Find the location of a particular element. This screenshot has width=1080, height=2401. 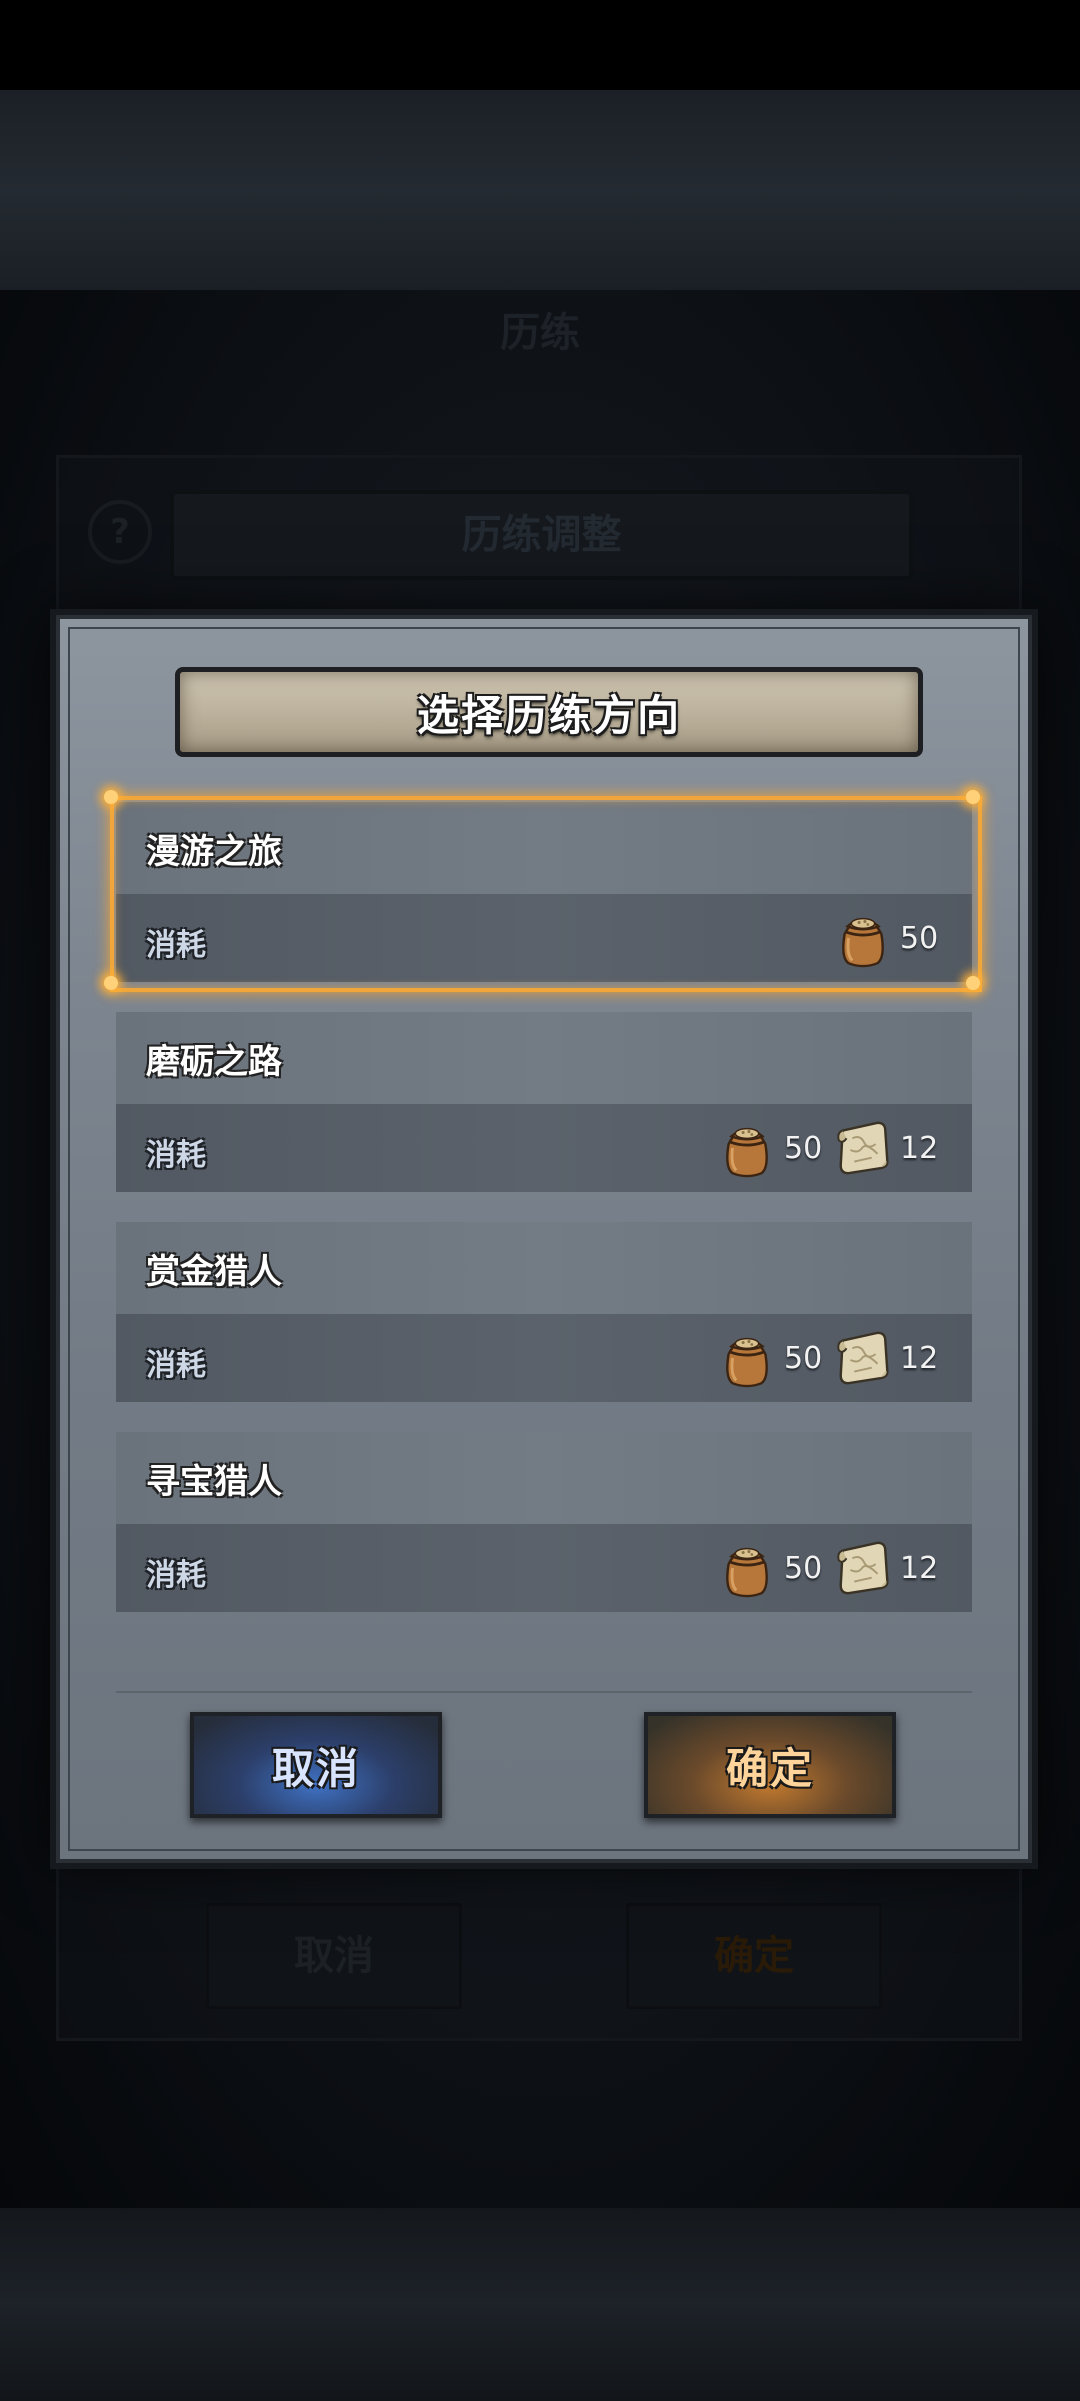

underlying-page-title: 历练 is located at coordinates (540, 333).